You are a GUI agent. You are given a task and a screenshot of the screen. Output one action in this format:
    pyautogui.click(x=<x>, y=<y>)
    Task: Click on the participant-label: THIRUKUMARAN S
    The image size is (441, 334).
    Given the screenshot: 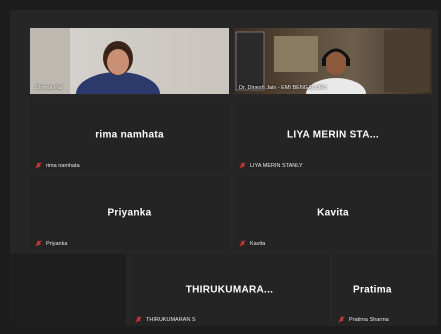 What is the action you would take?
    pyautogui.click(x=165, y=319)
    